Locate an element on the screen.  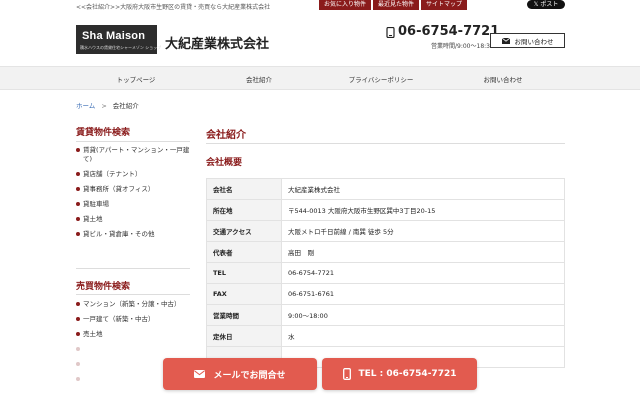
row-label: TEL is located at coordinates (244, 273).